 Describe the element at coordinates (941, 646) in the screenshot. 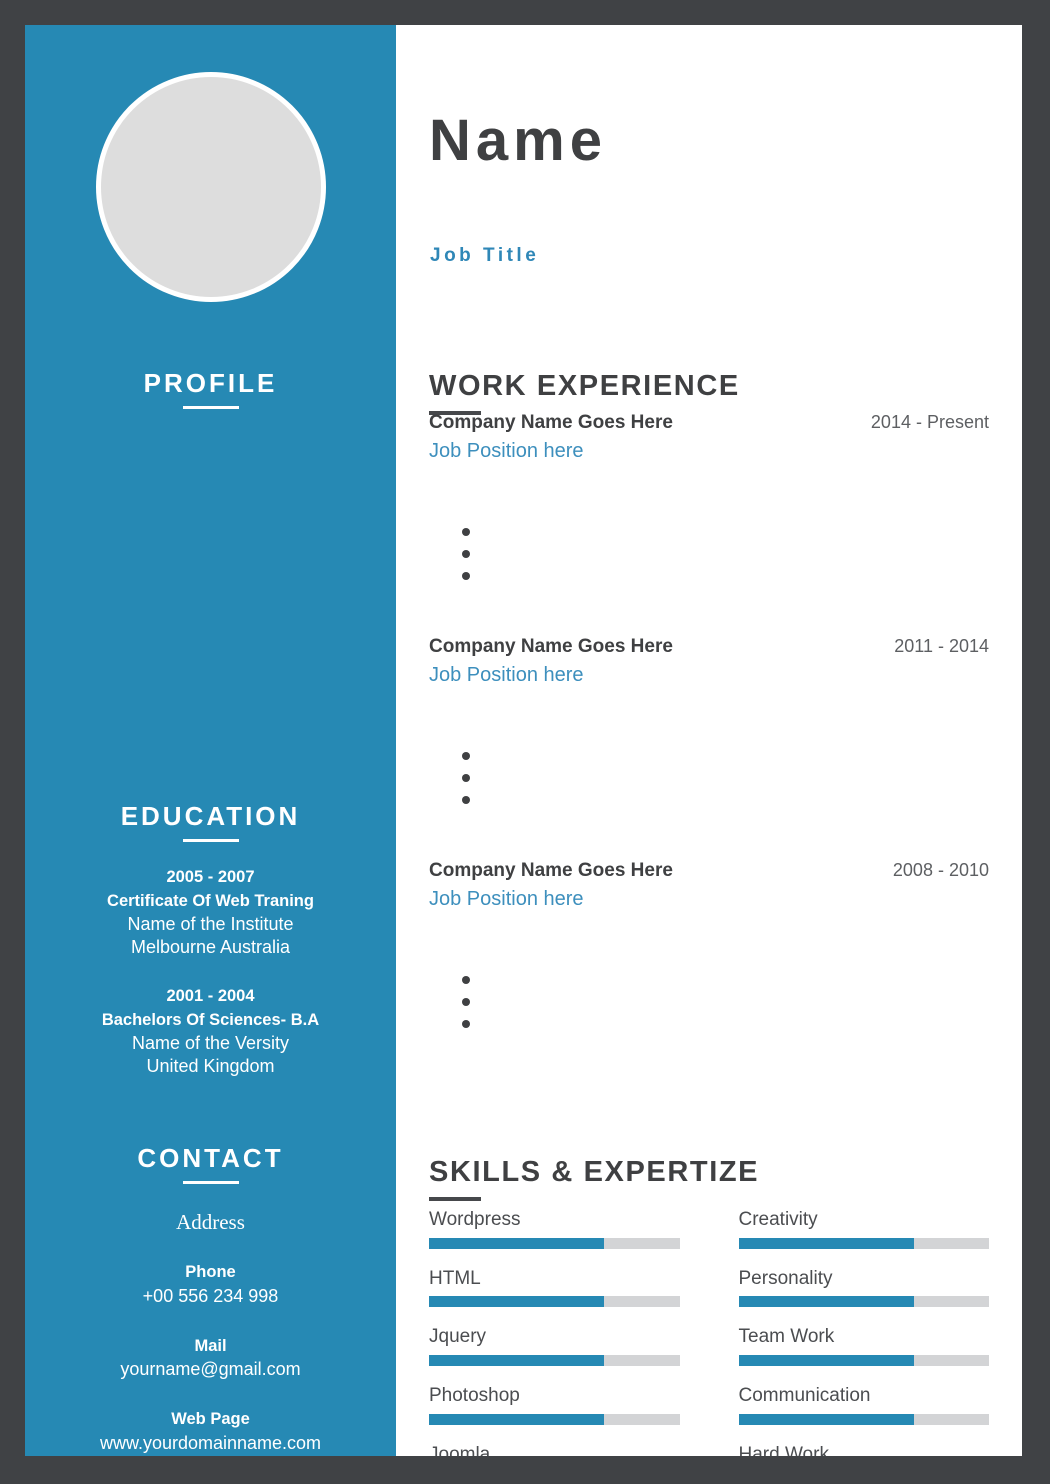

I see `employment-dates: 2011 - 2014` at that location.